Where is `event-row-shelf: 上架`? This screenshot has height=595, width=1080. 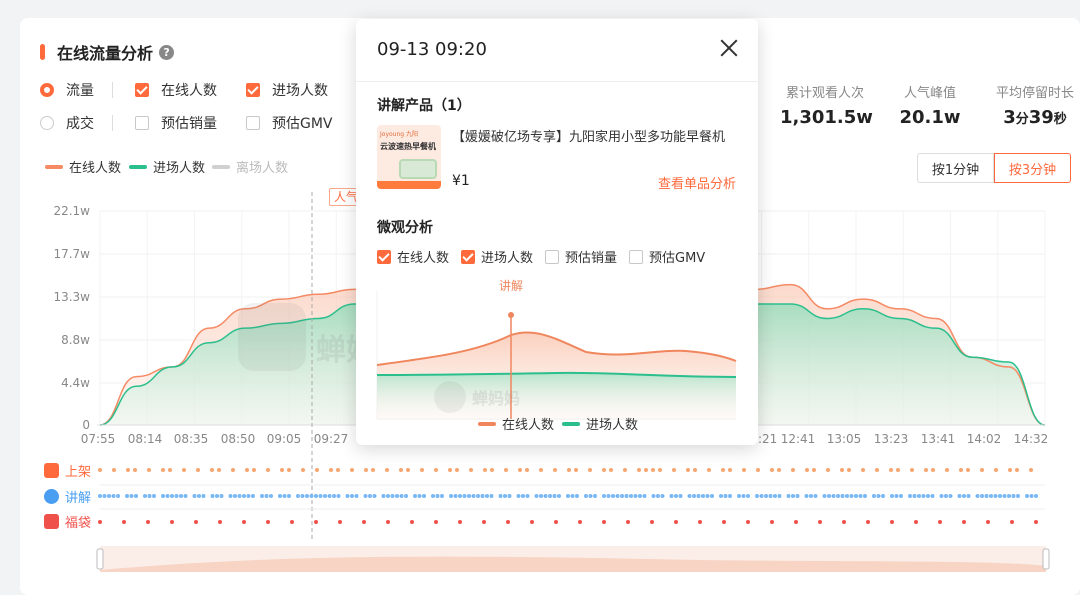 event-row-shelf: 上架 is located at coordinates (67, 470).